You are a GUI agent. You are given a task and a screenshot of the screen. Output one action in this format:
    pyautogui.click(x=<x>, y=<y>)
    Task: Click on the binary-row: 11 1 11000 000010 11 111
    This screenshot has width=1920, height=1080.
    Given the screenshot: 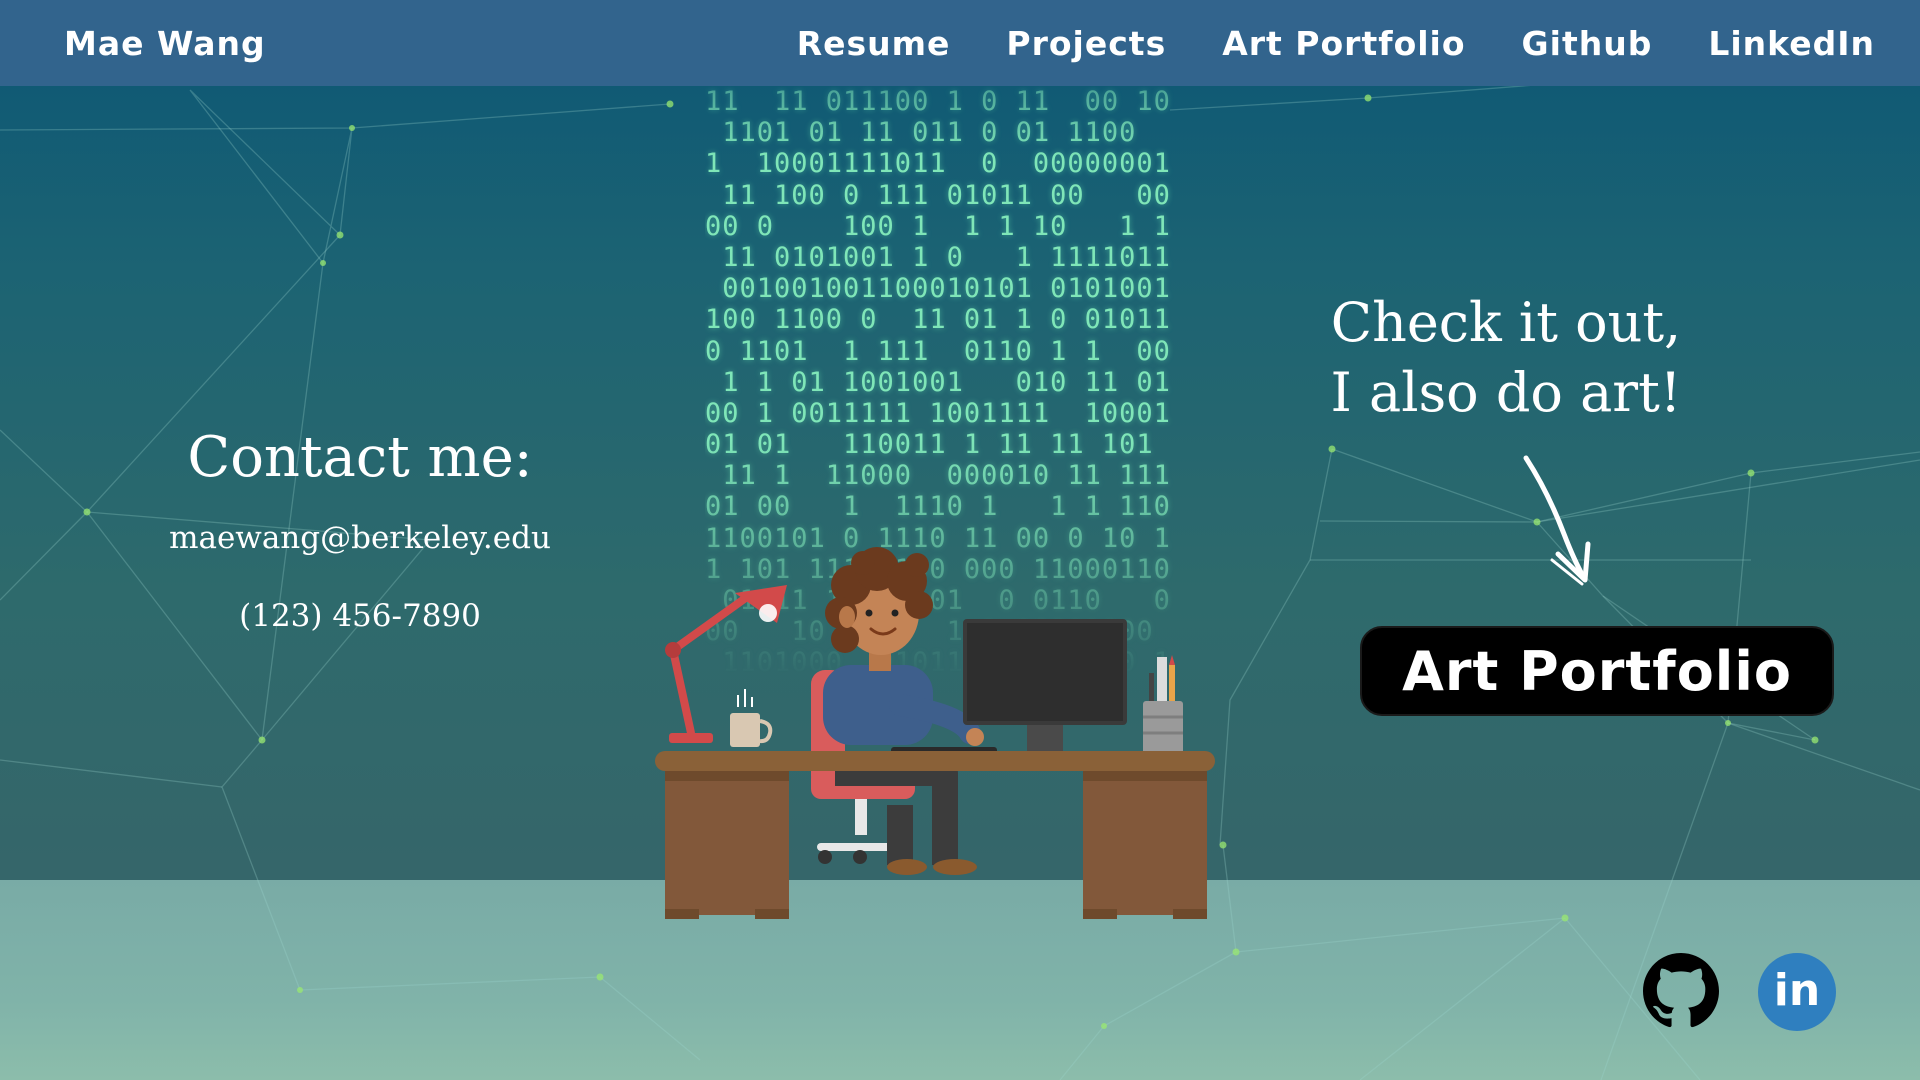 What is the action you would take?
    pyautogui.click(x=938, y=476)
    